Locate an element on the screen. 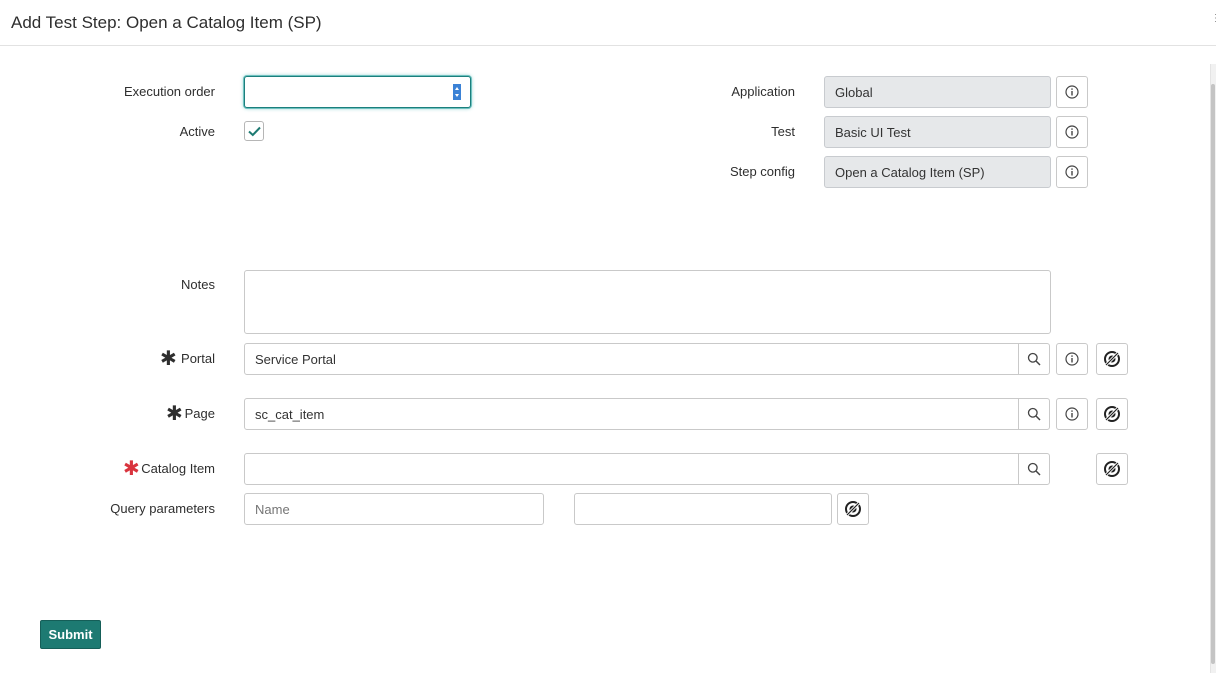 This screenshot has height=673, width=1216. notes-label: Notes is located at coordinates (198, 284).